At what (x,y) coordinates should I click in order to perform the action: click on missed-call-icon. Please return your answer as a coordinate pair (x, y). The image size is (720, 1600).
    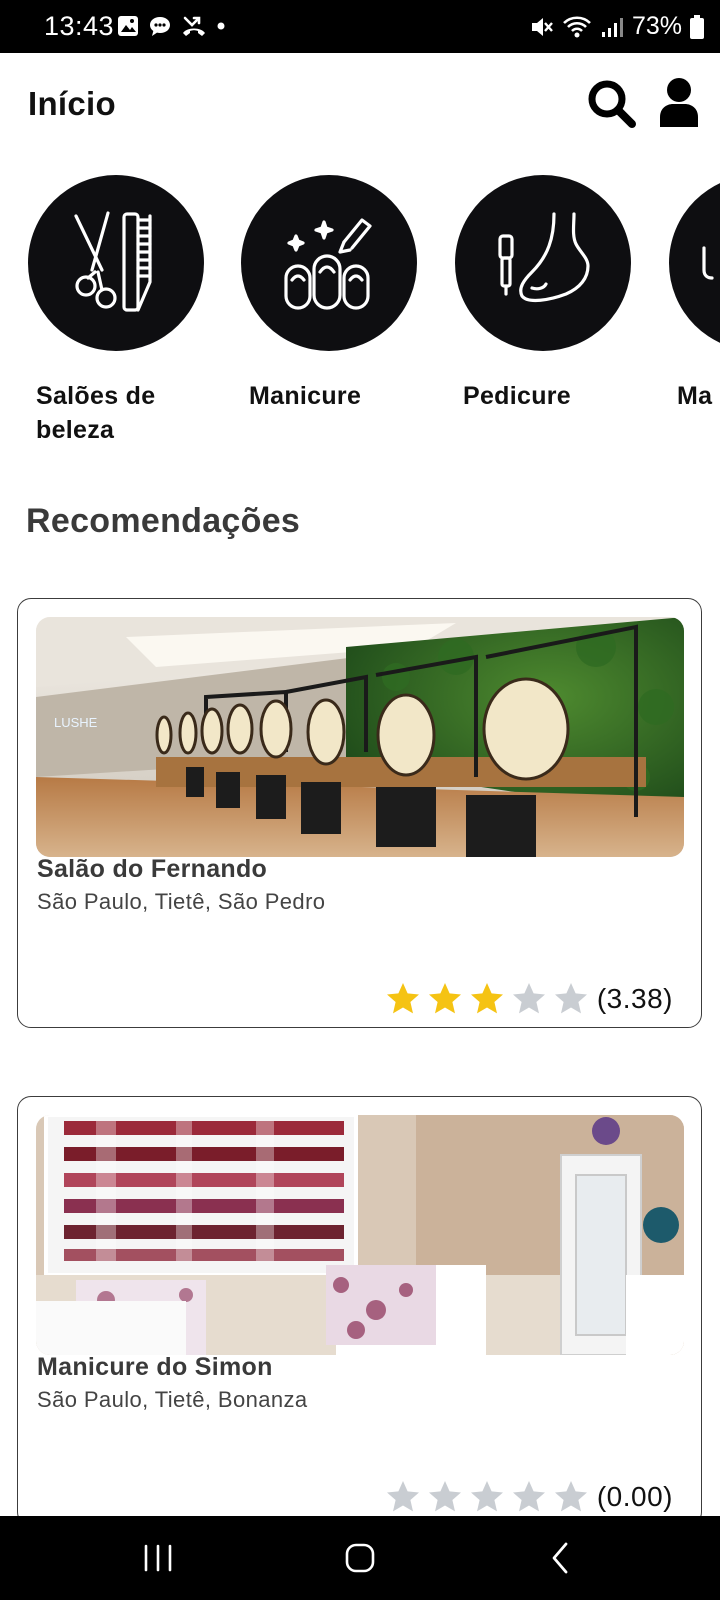
    Looking at the image, I should click on (194, 26).